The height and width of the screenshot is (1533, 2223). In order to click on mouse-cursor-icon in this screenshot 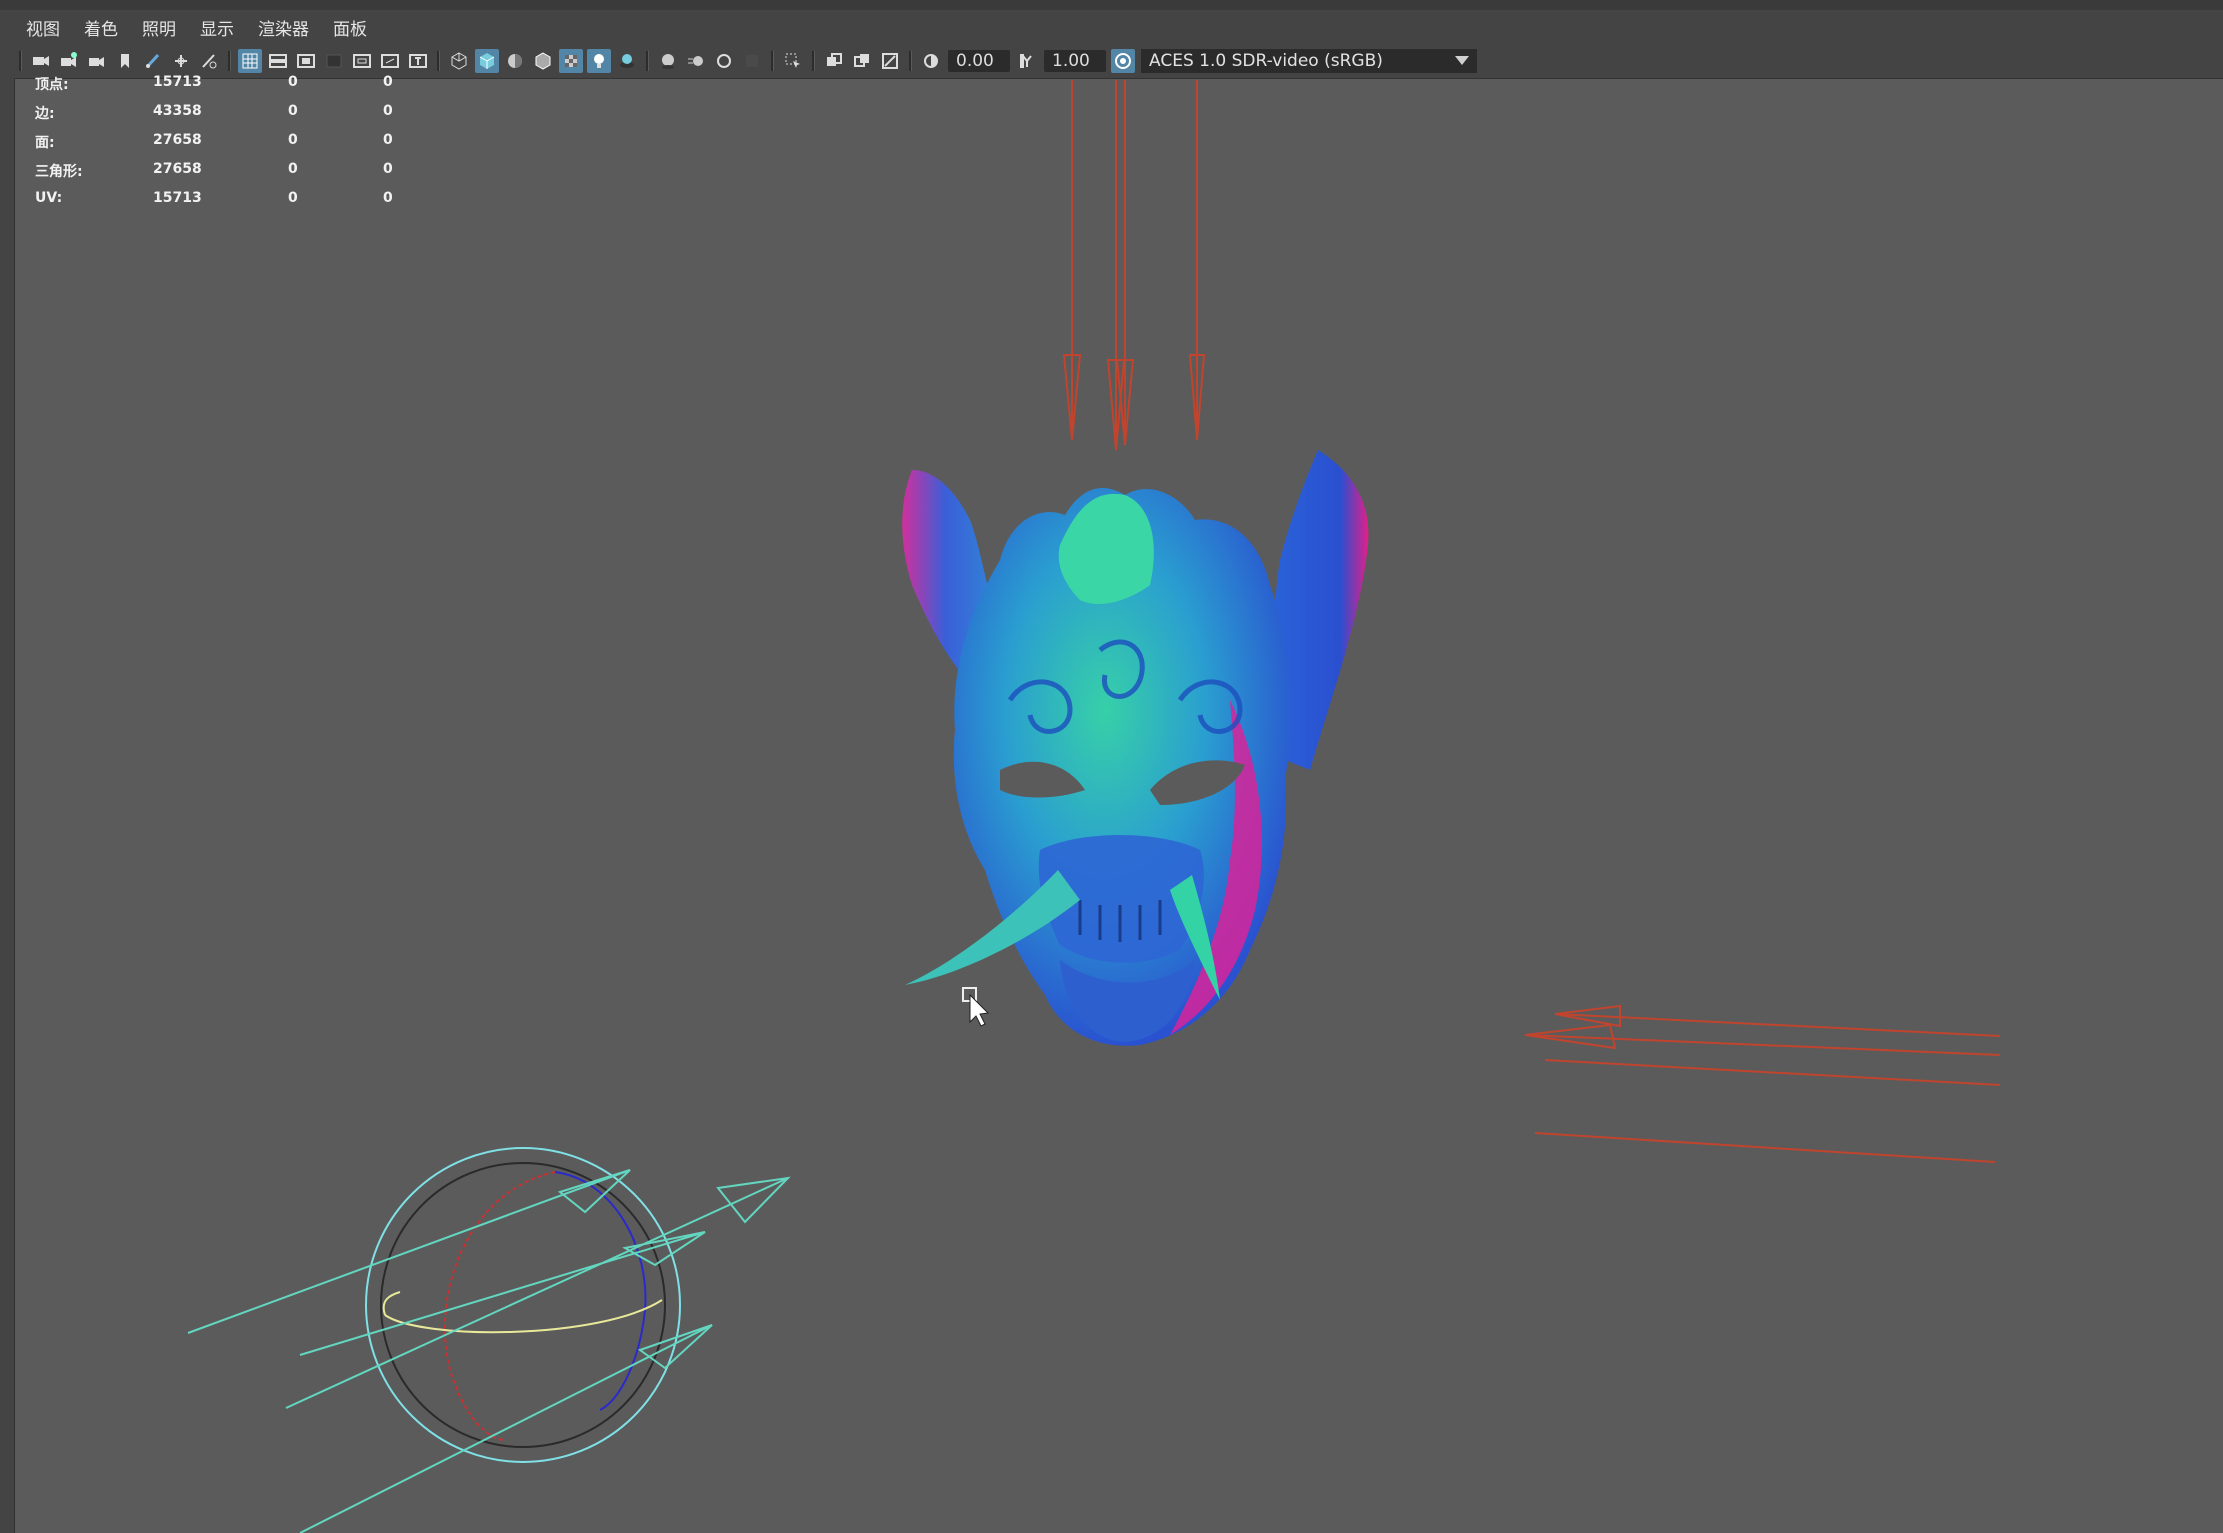, I will do `click(976, 1007)`.